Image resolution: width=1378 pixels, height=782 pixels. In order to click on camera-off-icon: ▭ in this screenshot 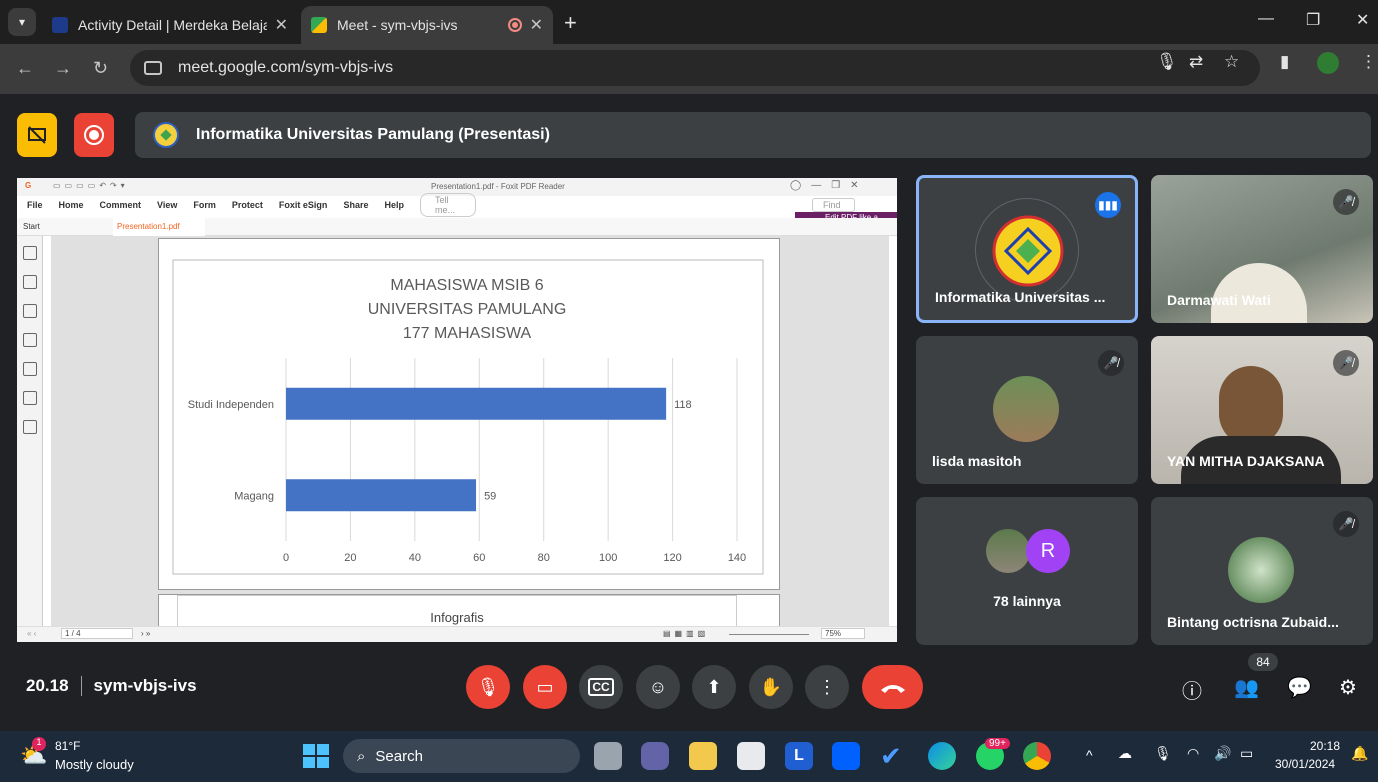, I will do `click(545, 686)`.